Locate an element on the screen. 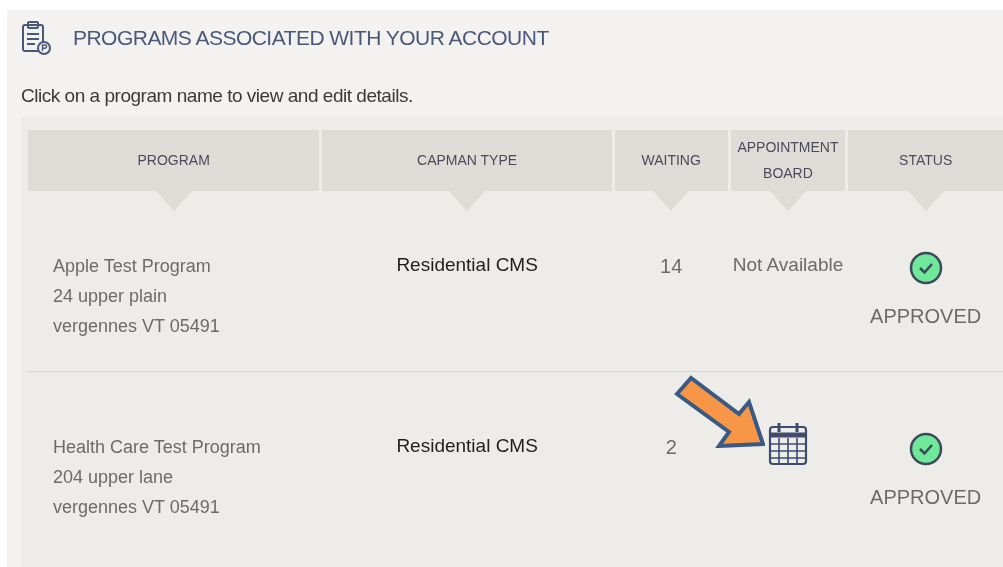  clipboard-icon is located at coordinates (36, 38).